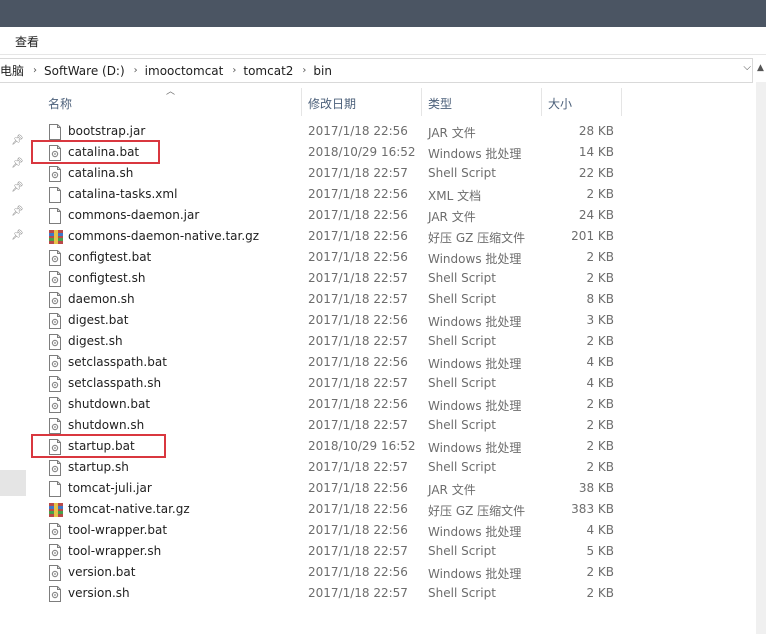 The width and height of the screenshot is (766, 634). I want to click on column-header-type: 类型, so click(481, 102).